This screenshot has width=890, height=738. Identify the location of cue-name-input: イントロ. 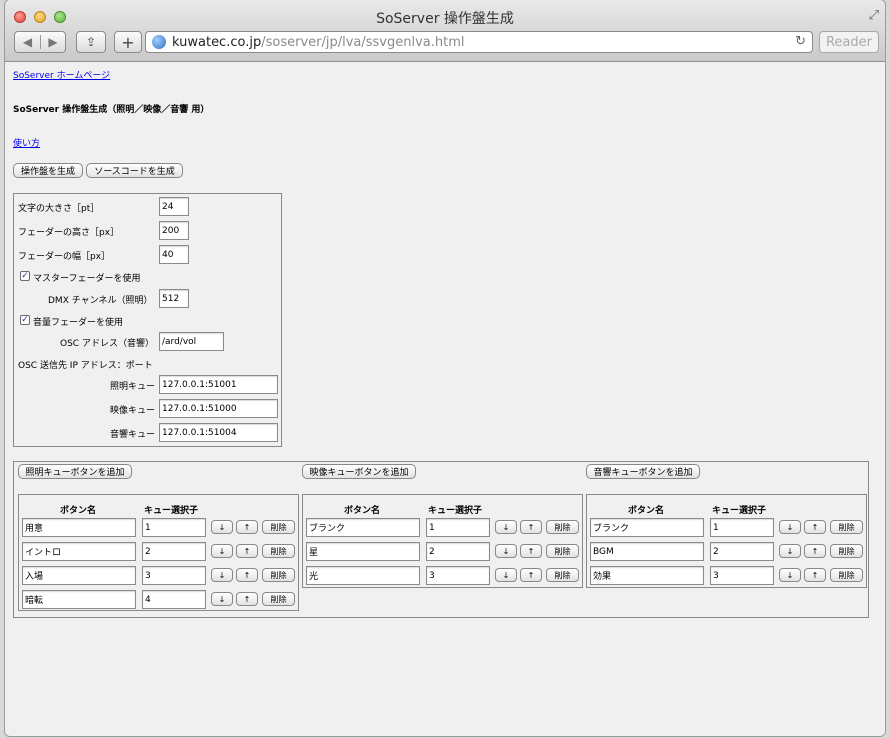
(79, 551).